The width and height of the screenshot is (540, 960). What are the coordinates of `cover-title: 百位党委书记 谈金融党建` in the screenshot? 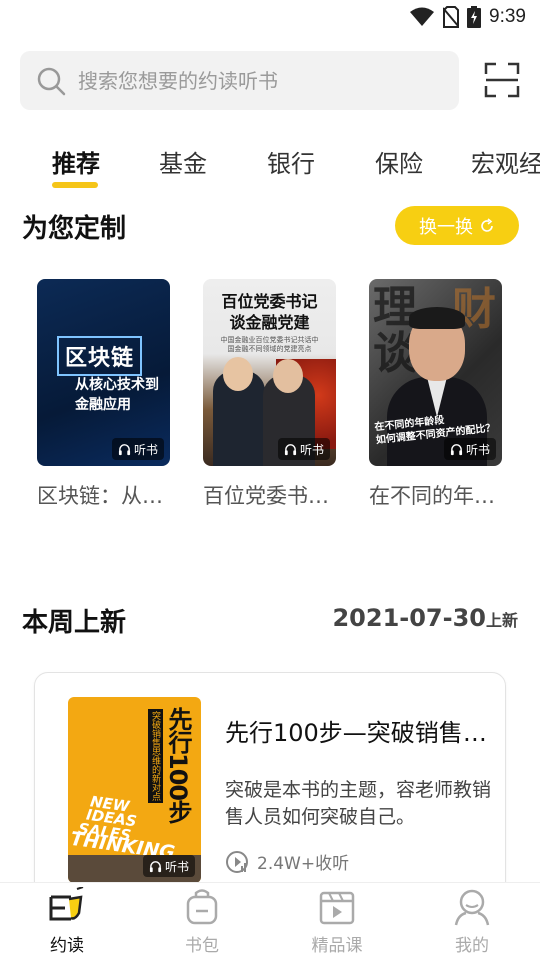 It's located at (269, 312).